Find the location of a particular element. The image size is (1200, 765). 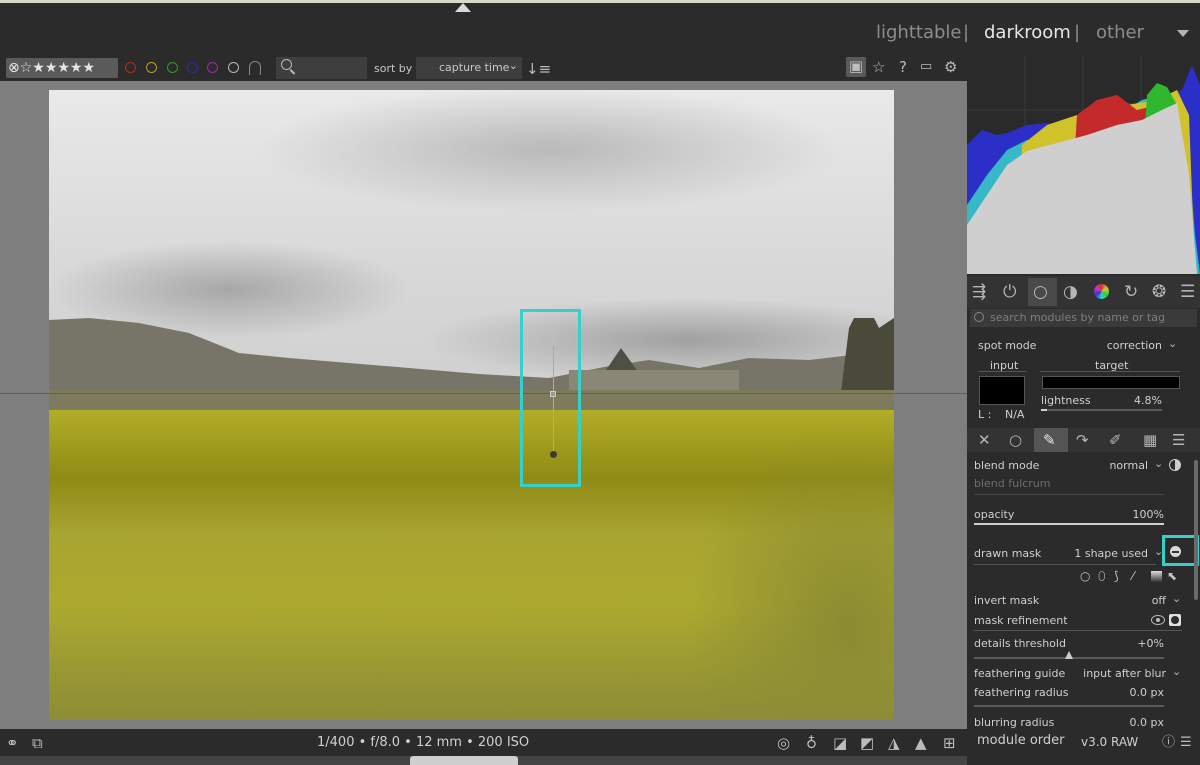

base-group-circle-icon: ○ is located at coordinates (1040, 292).